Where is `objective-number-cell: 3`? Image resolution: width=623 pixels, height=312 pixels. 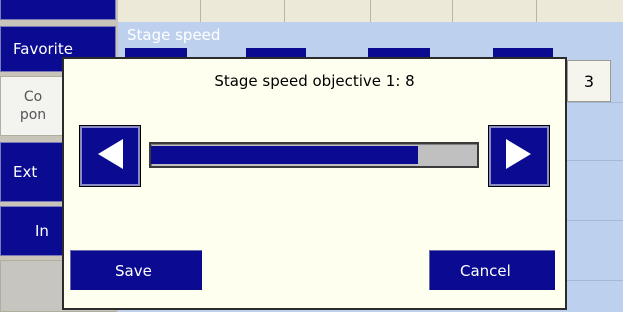
objective-number-cell: 3 is located at coordinates (589, 81).